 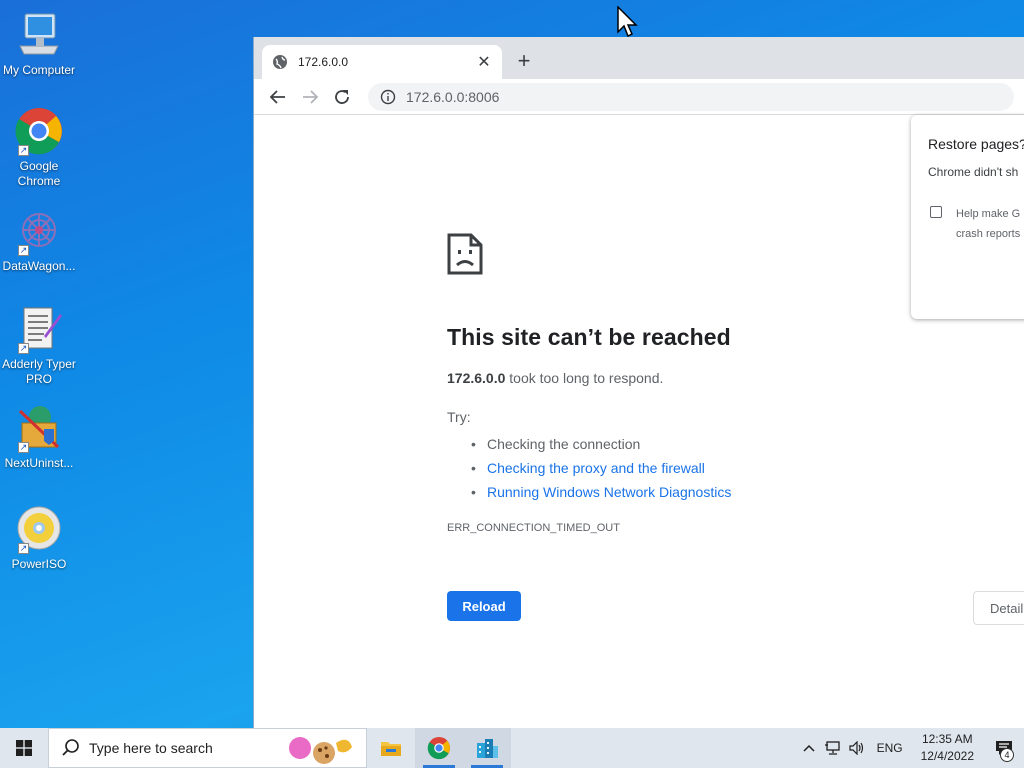 I want to click on arrow-right-icon, so click(x=311, y=96).